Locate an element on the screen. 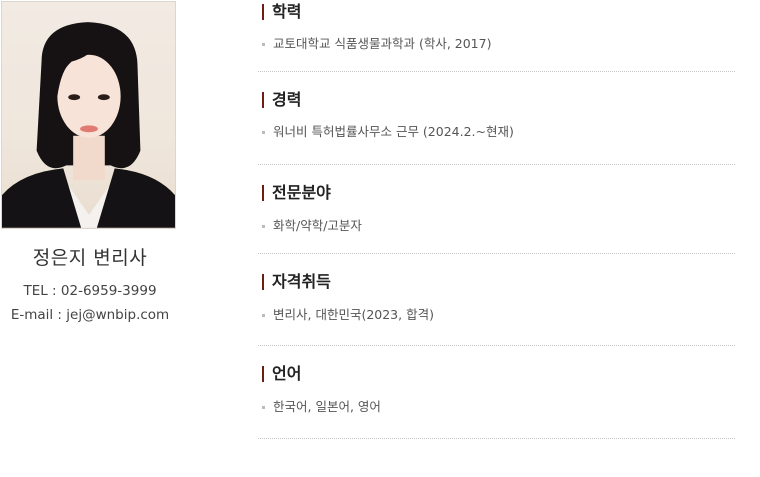  portrait-image is located at coordinates (88, 125).